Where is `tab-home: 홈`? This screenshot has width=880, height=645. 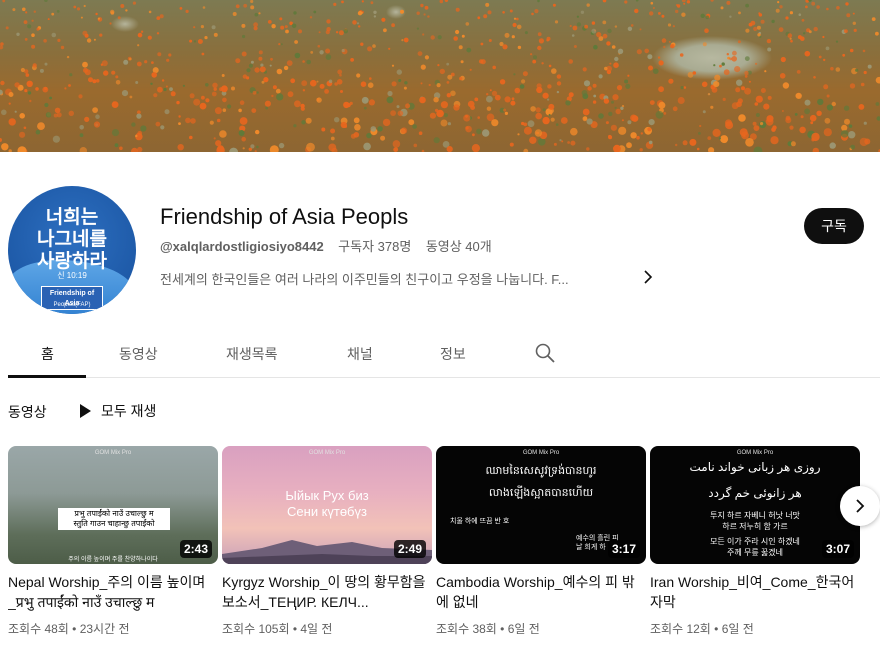 tab-home: 홈 is located at coordinates (47, 354).